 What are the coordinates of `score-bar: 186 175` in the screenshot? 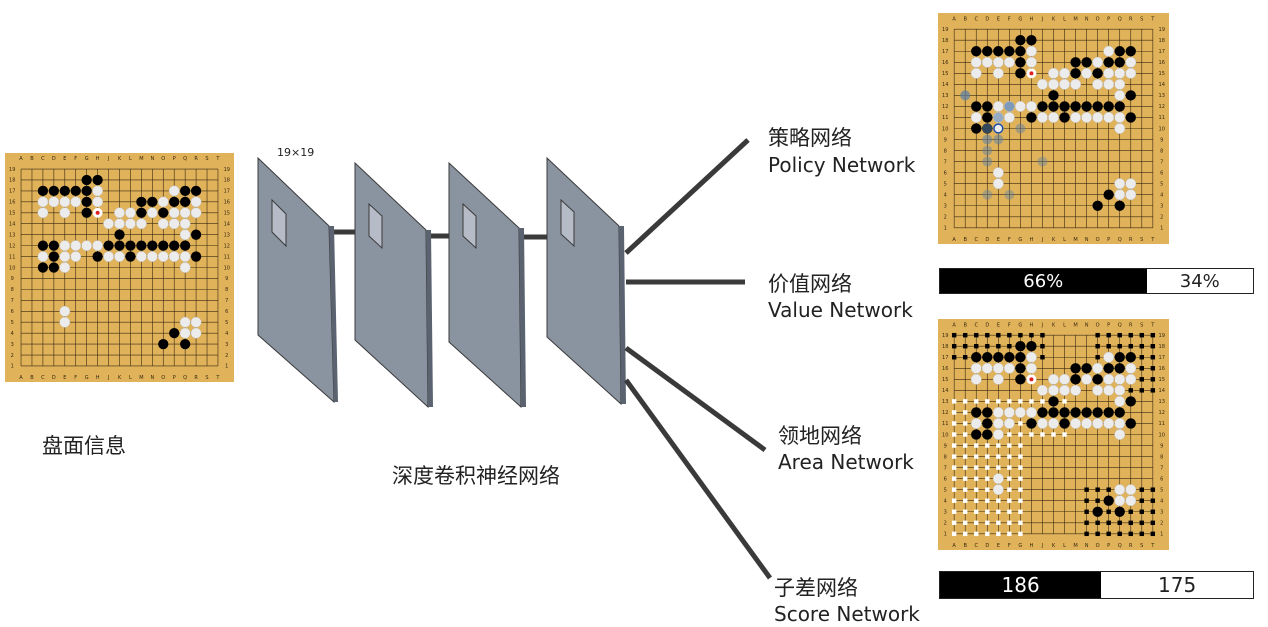 It's located at (1096, 585).